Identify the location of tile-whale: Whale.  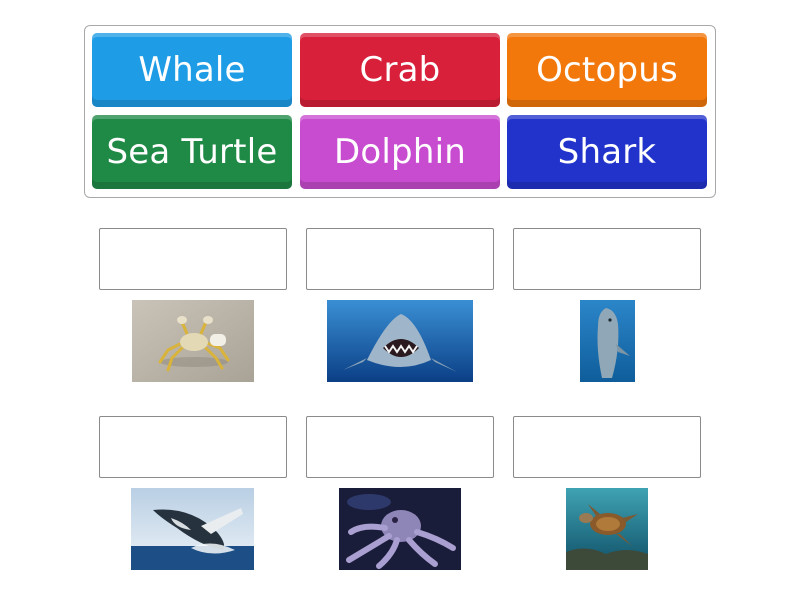
(192, 70).